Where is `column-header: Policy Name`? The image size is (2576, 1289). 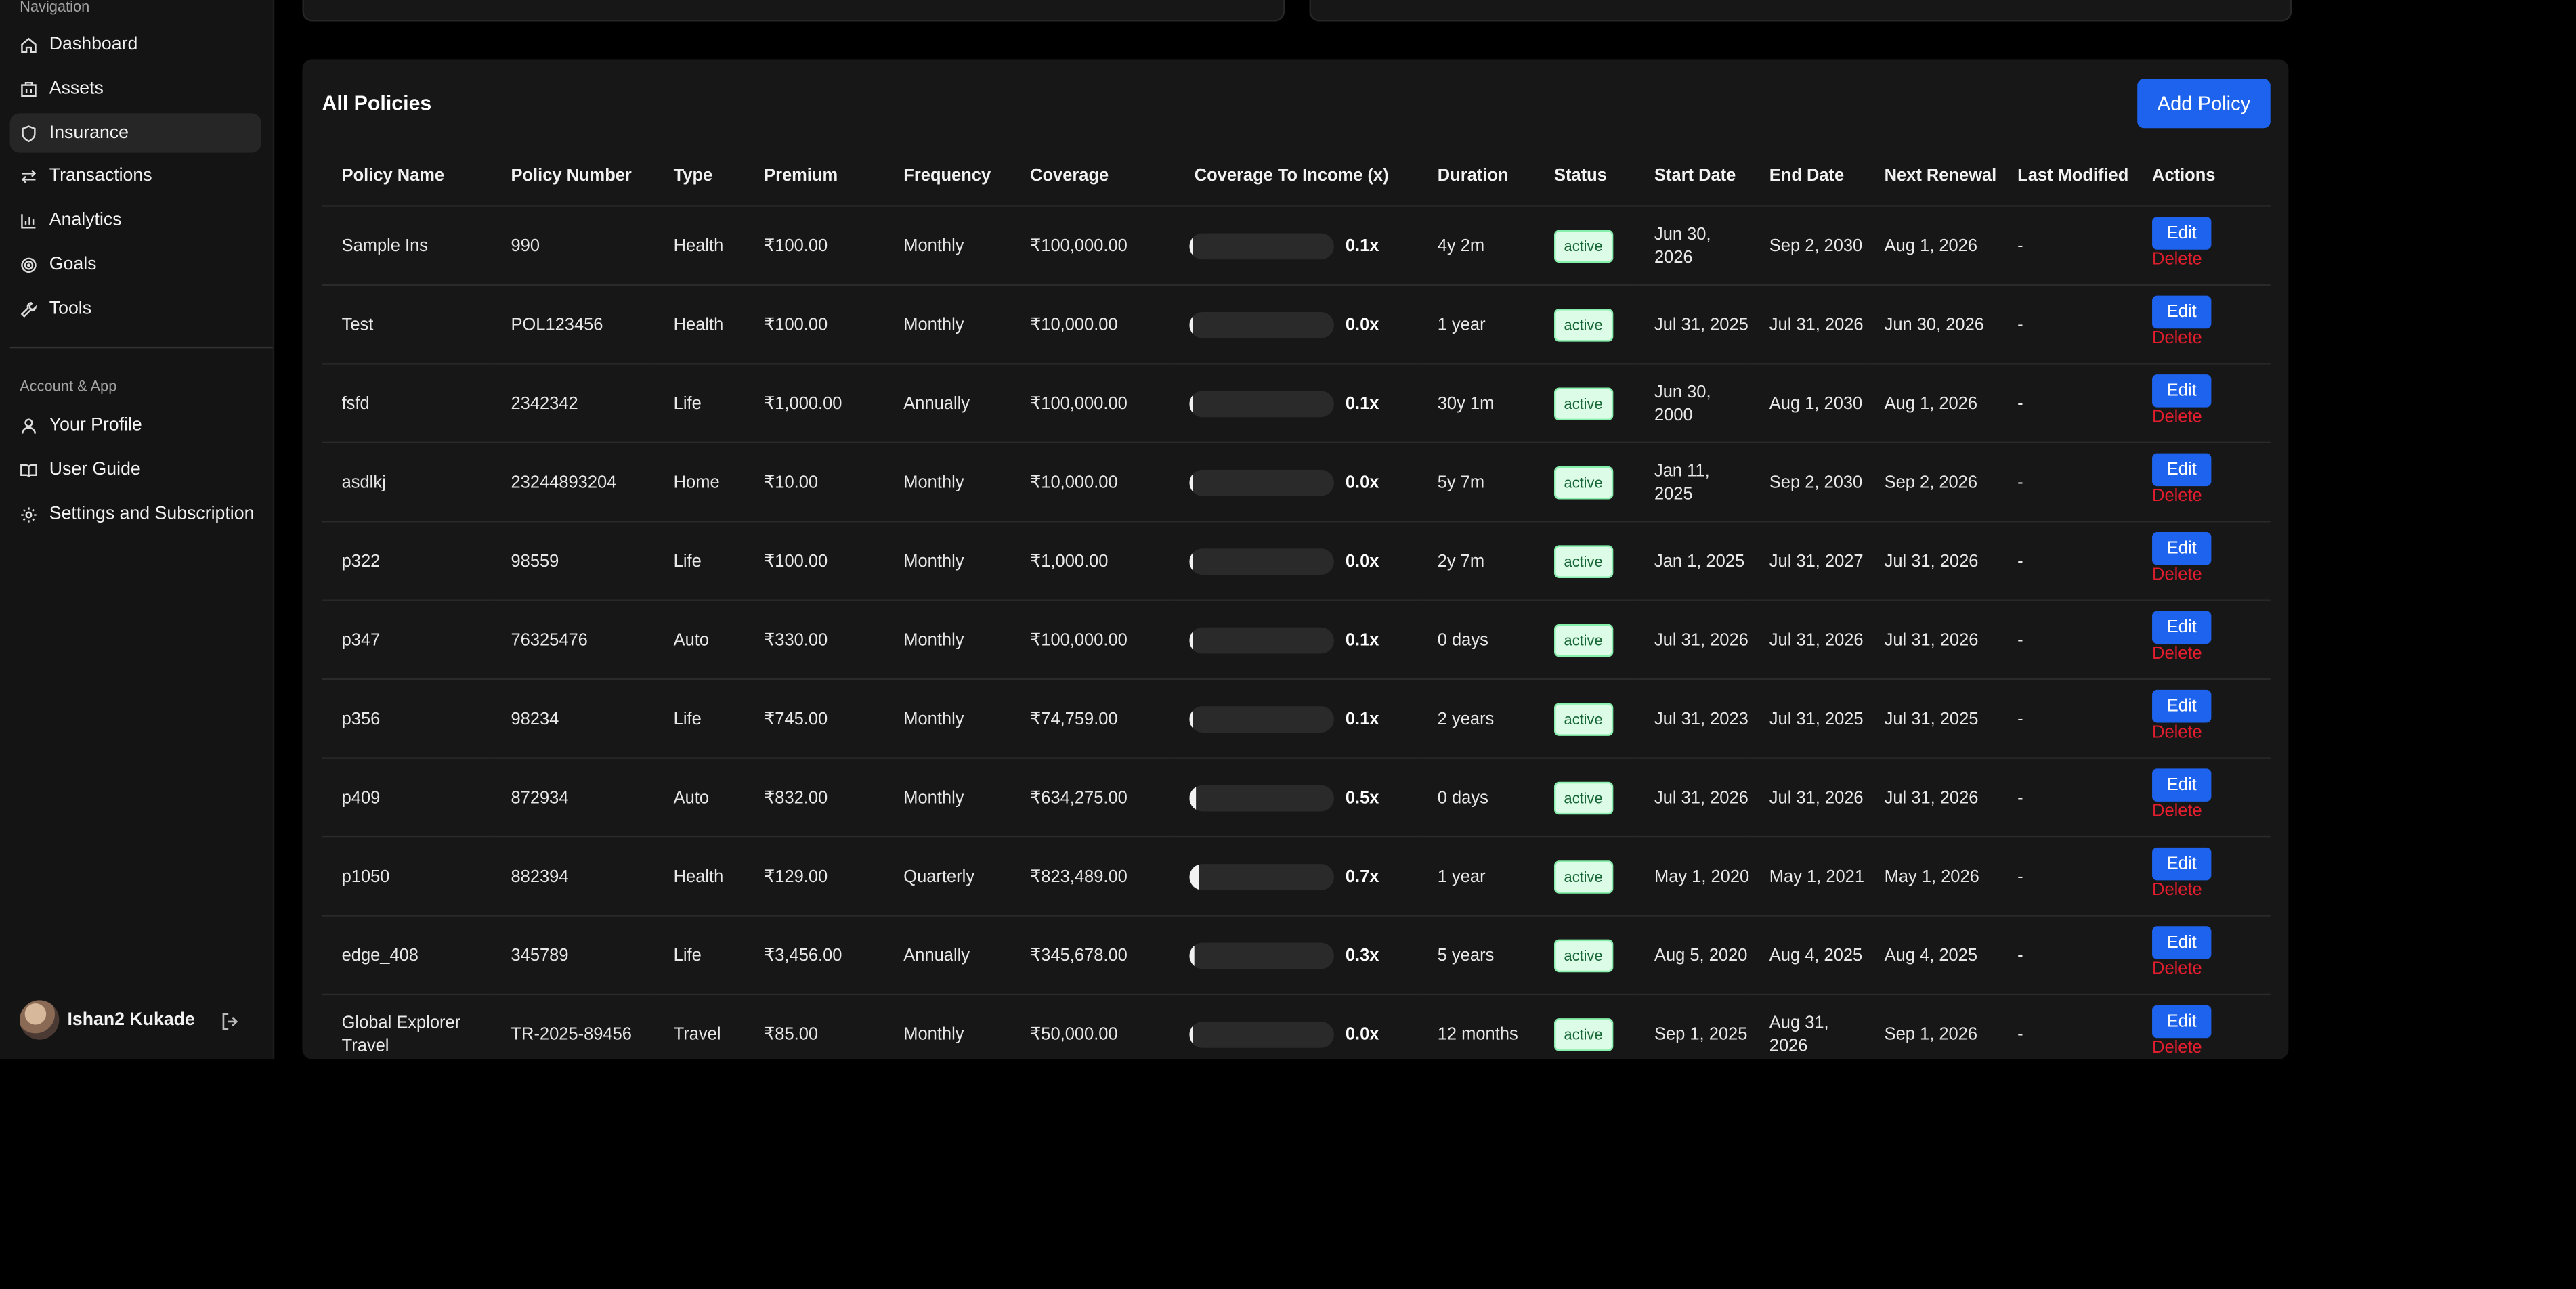
column-header: Policy Name is located at coordinates (407, 175).